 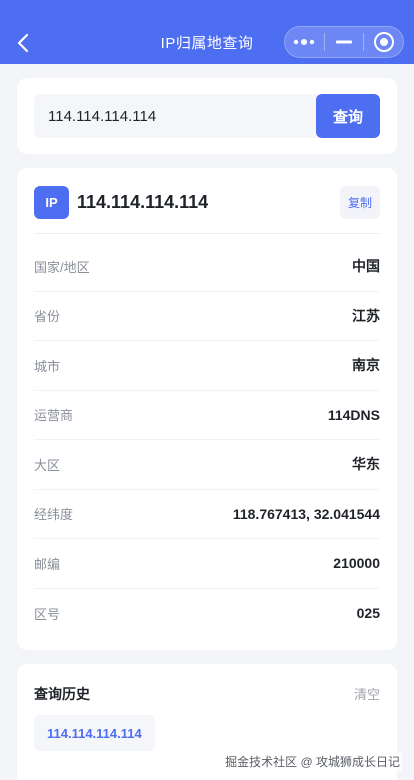 I want to click on more-icon, so click(x=304, y=42).